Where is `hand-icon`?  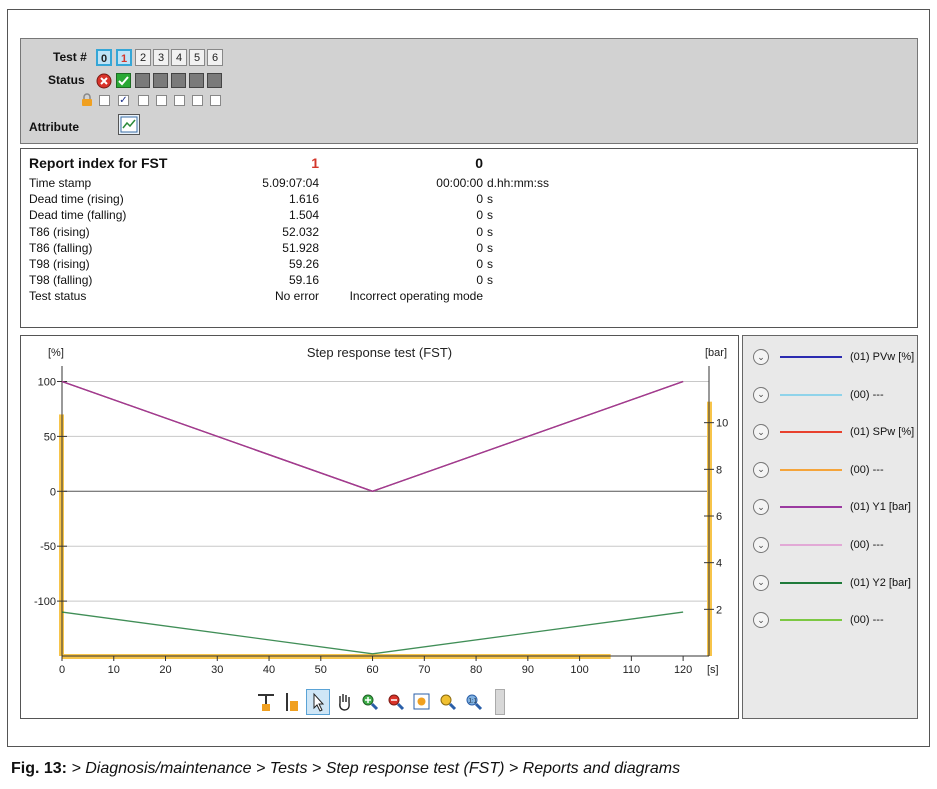 hand-icon is located at coordinates (344, 702).